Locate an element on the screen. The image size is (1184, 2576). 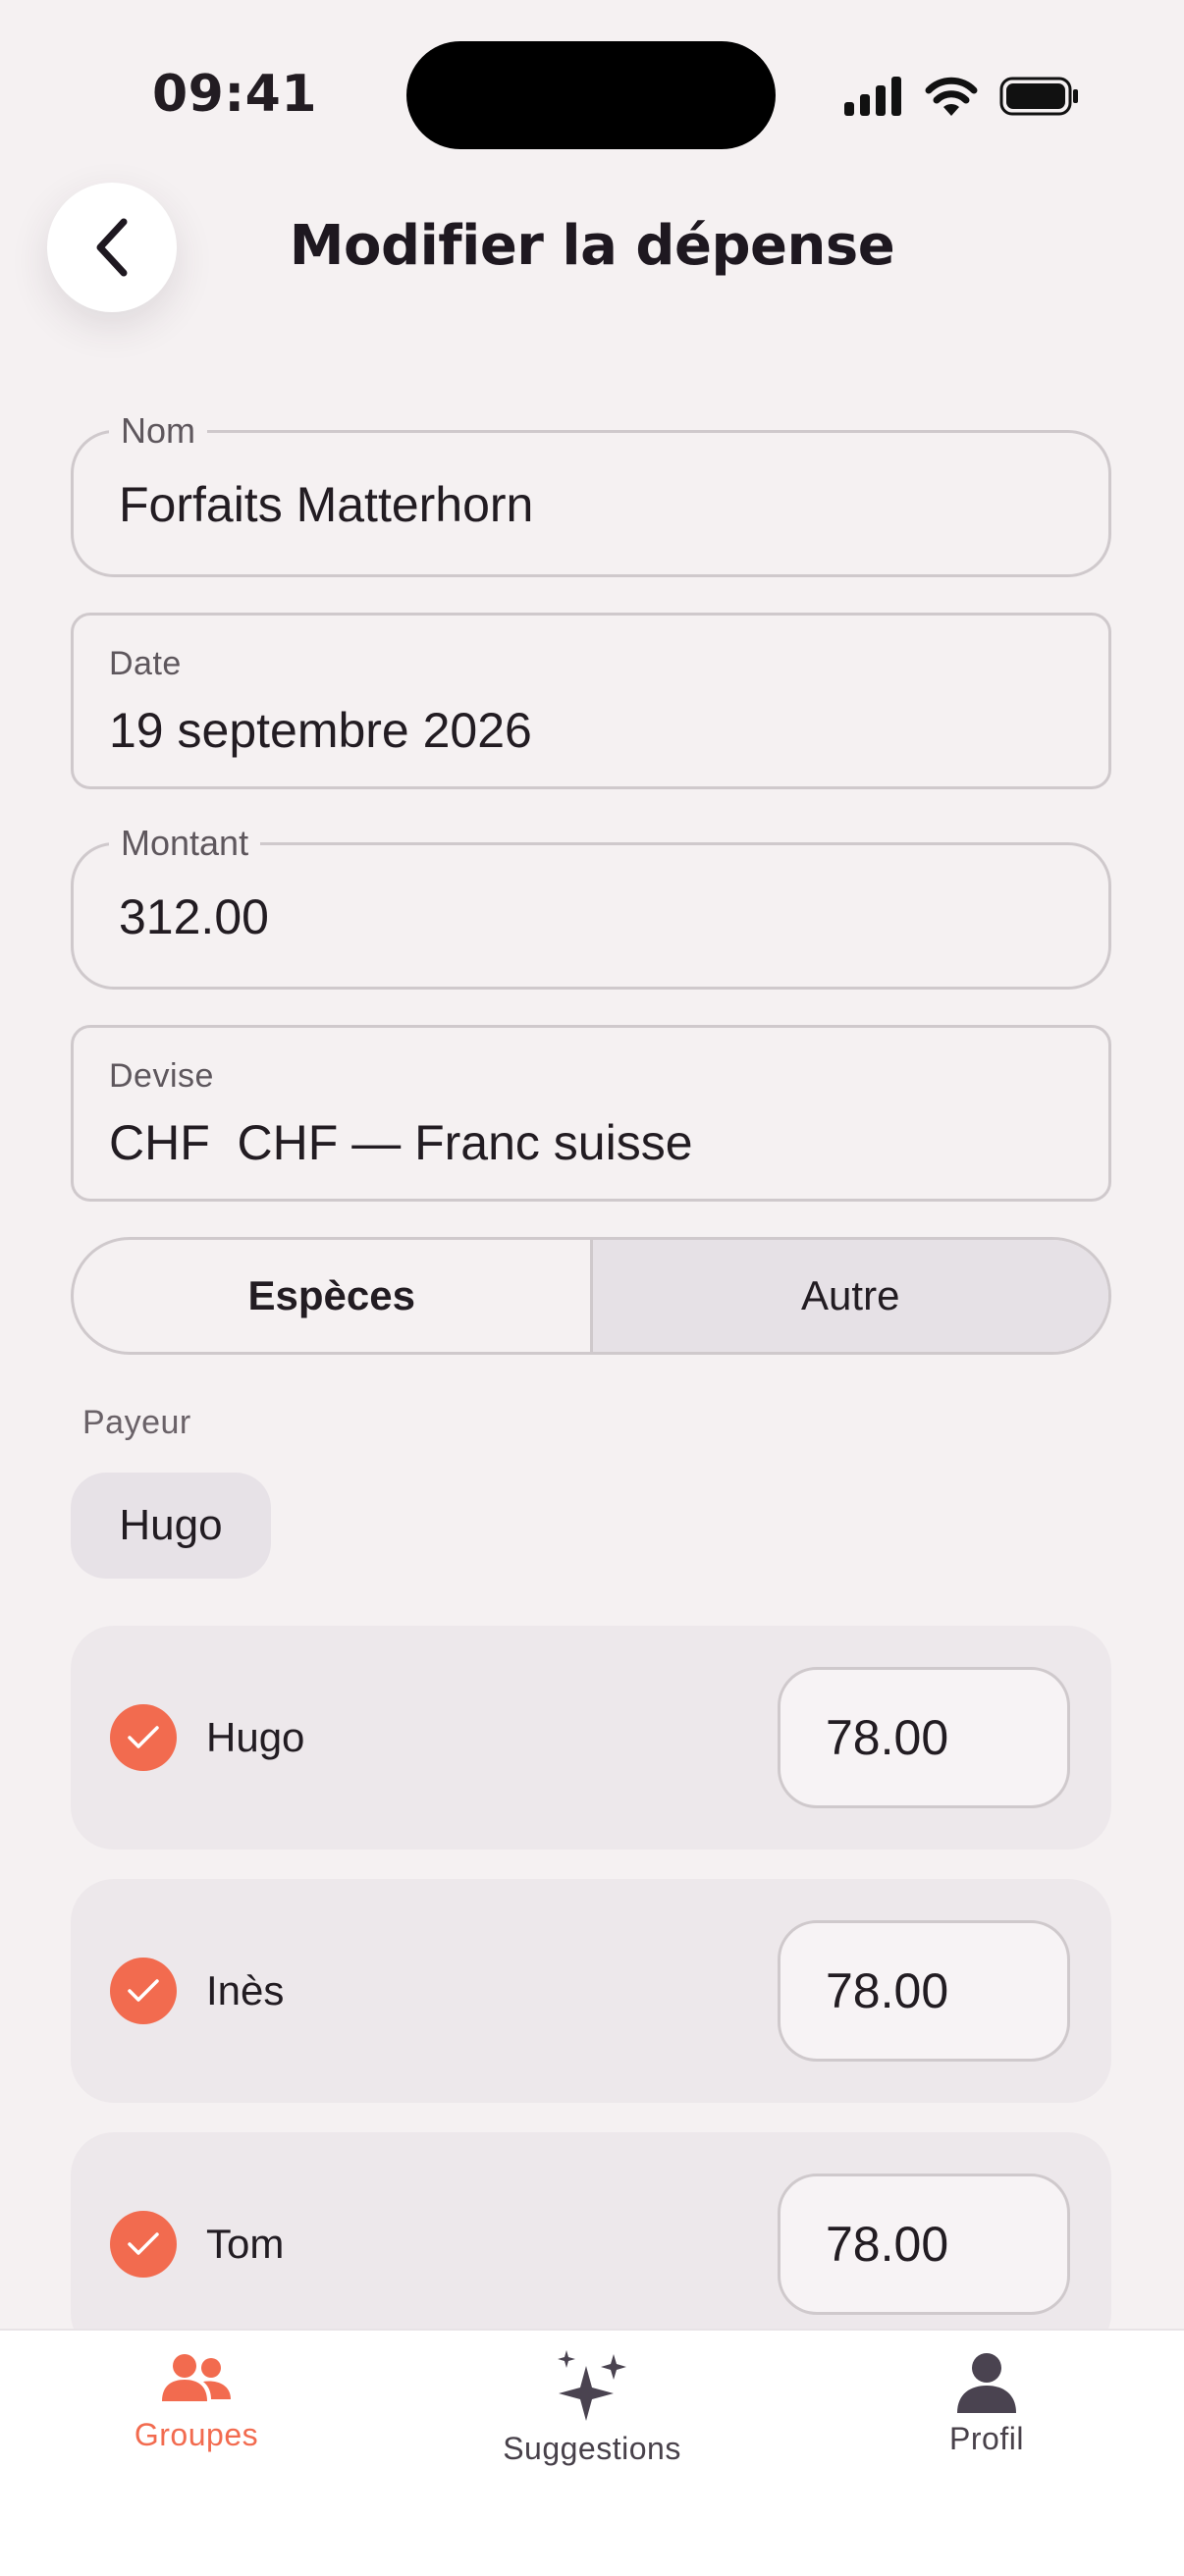
tab-profil: Profil is located at coordinates (986, 2403).